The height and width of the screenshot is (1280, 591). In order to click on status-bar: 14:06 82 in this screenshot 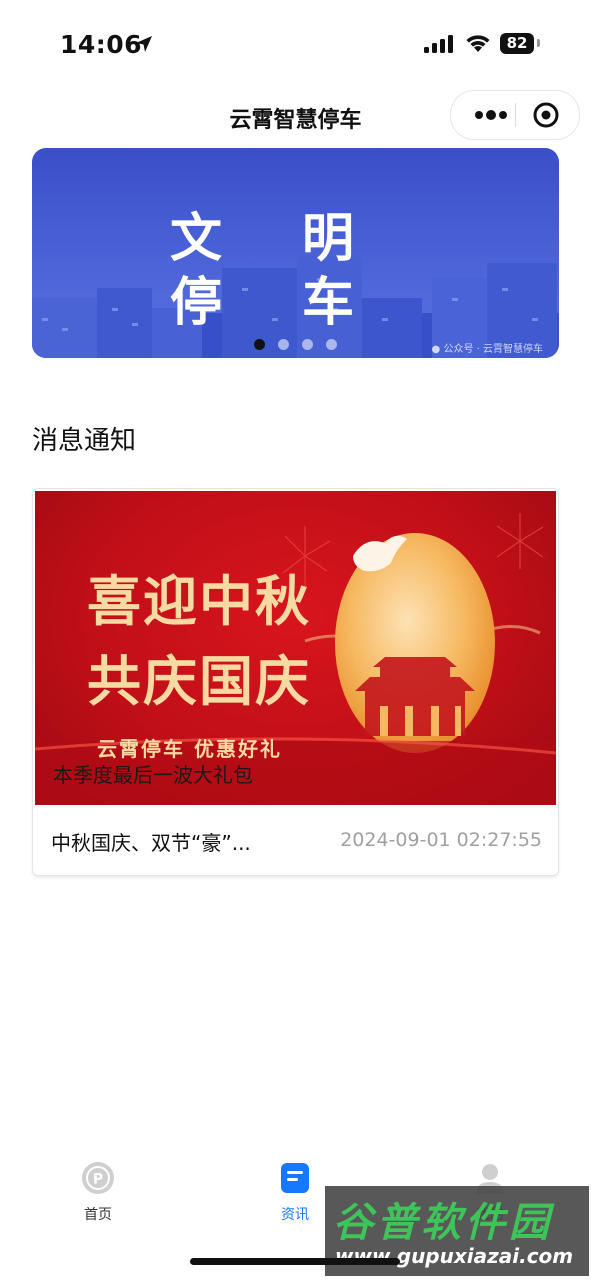, I will do `click(295, 44)`.